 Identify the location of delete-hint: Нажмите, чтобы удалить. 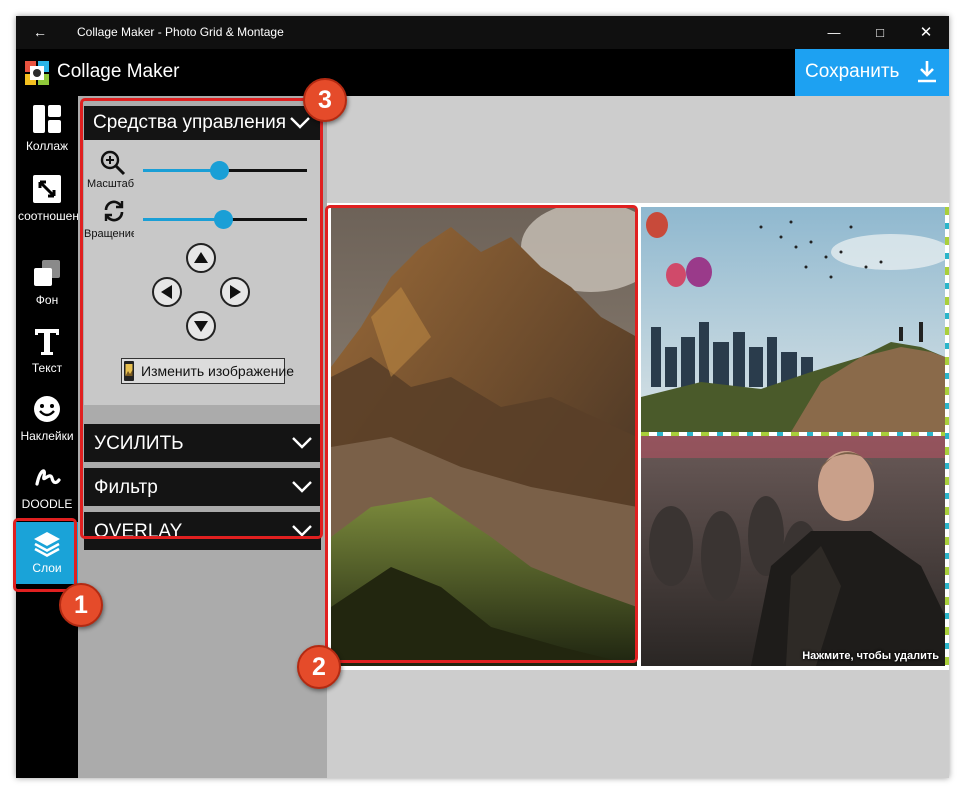
(870, 656).